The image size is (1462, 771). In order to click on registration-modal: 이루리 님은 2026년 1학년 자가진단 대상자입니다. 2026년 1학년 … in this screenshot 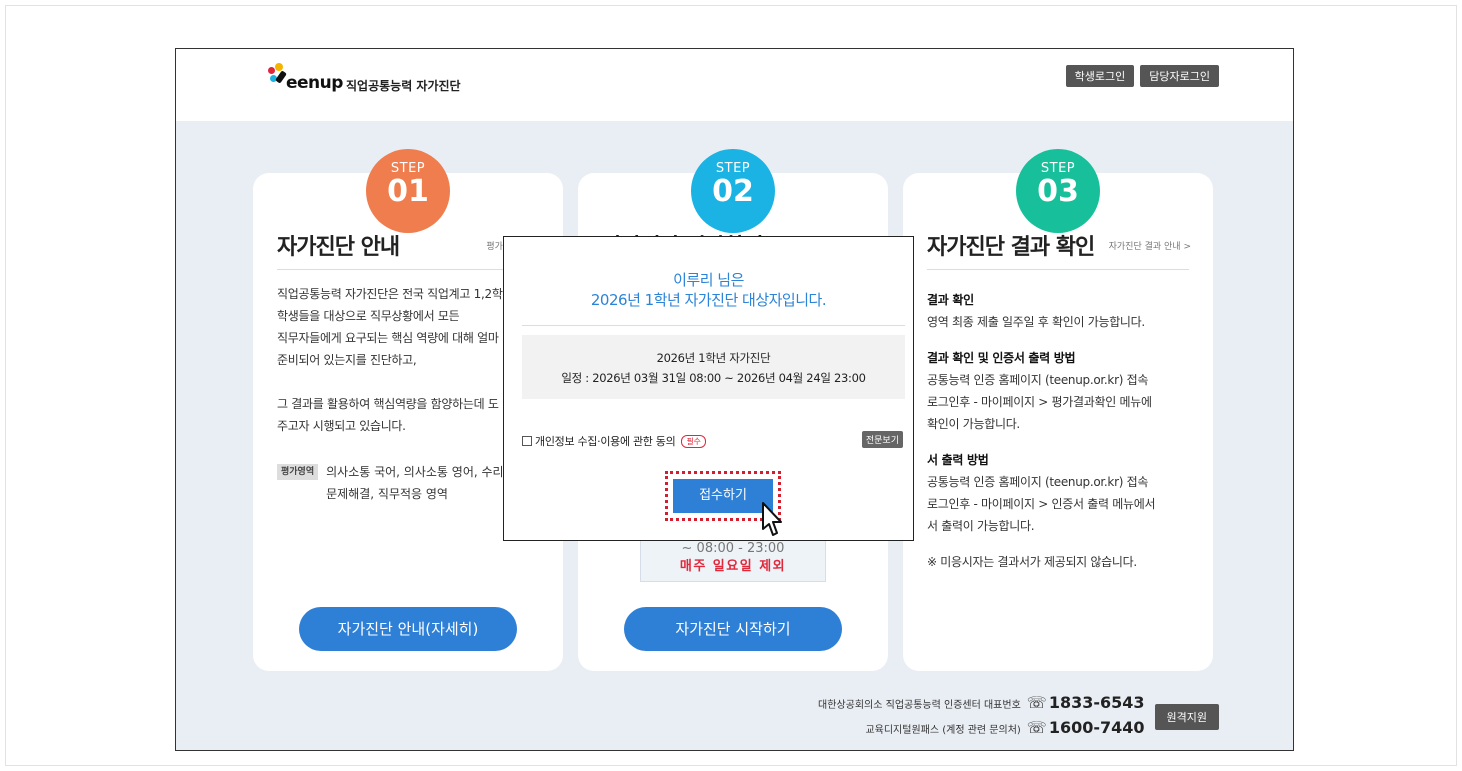, I will do `click(708, 388)`.